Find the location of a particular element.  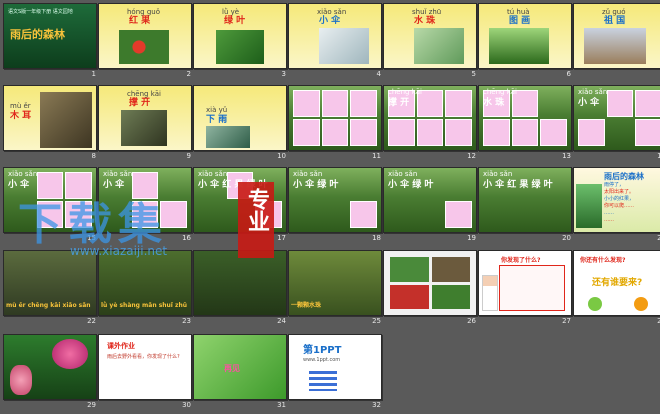

slide-1: 雨后的森林 语文S版一年级下册 语文园地 1 is located at coordinates (50, 43).